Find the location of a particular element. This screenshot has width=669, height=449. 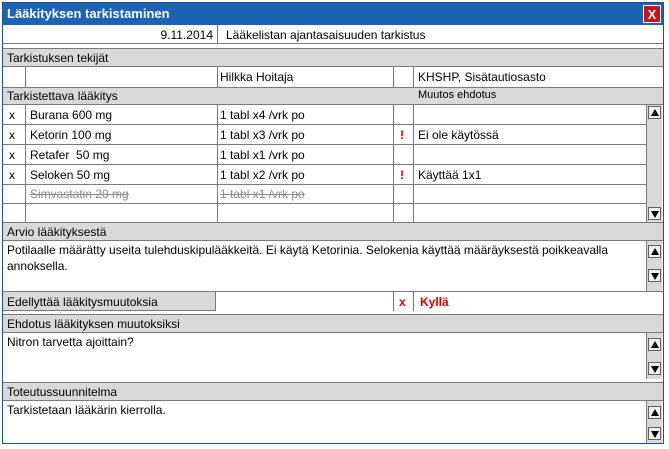

change-suggestion: Ei ole käytössä is located at coordinates (458, 135).